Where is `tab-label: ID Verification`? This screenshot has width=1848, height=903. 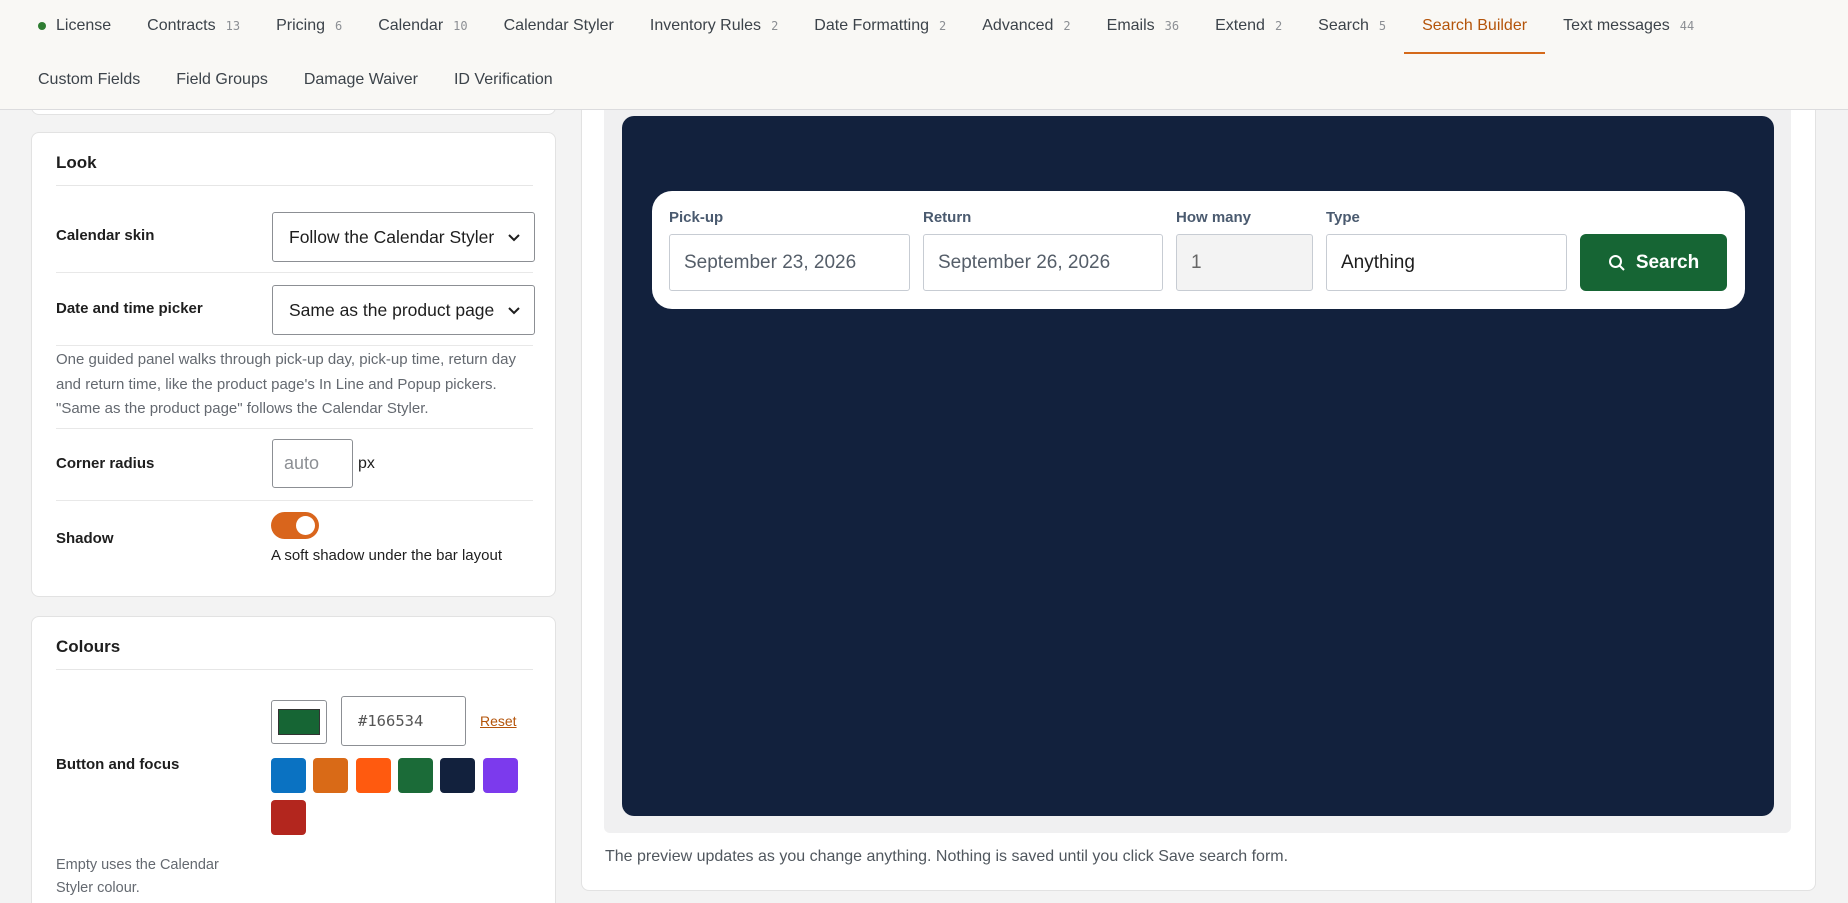 tab-label: ID Verification is located at coordinates (503, 79).